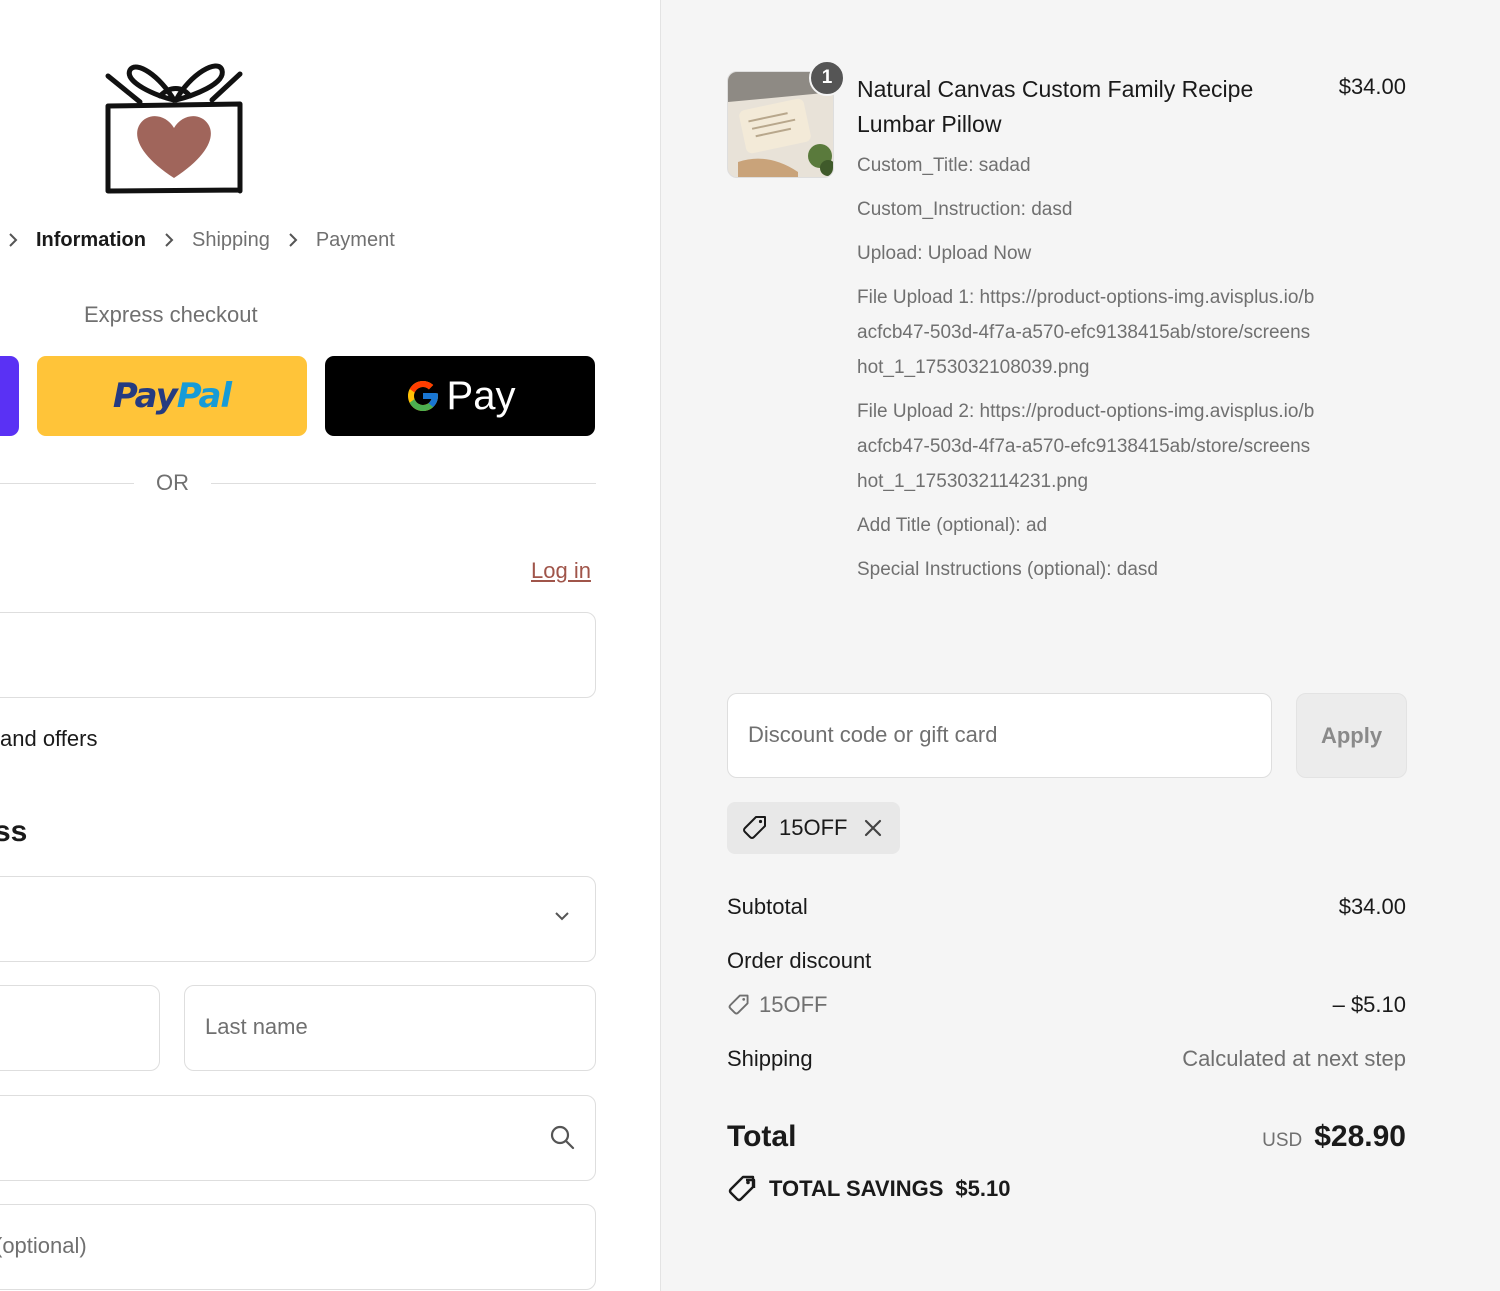  I want to click on applied-code-label: 15OFF, so click(813, 827).